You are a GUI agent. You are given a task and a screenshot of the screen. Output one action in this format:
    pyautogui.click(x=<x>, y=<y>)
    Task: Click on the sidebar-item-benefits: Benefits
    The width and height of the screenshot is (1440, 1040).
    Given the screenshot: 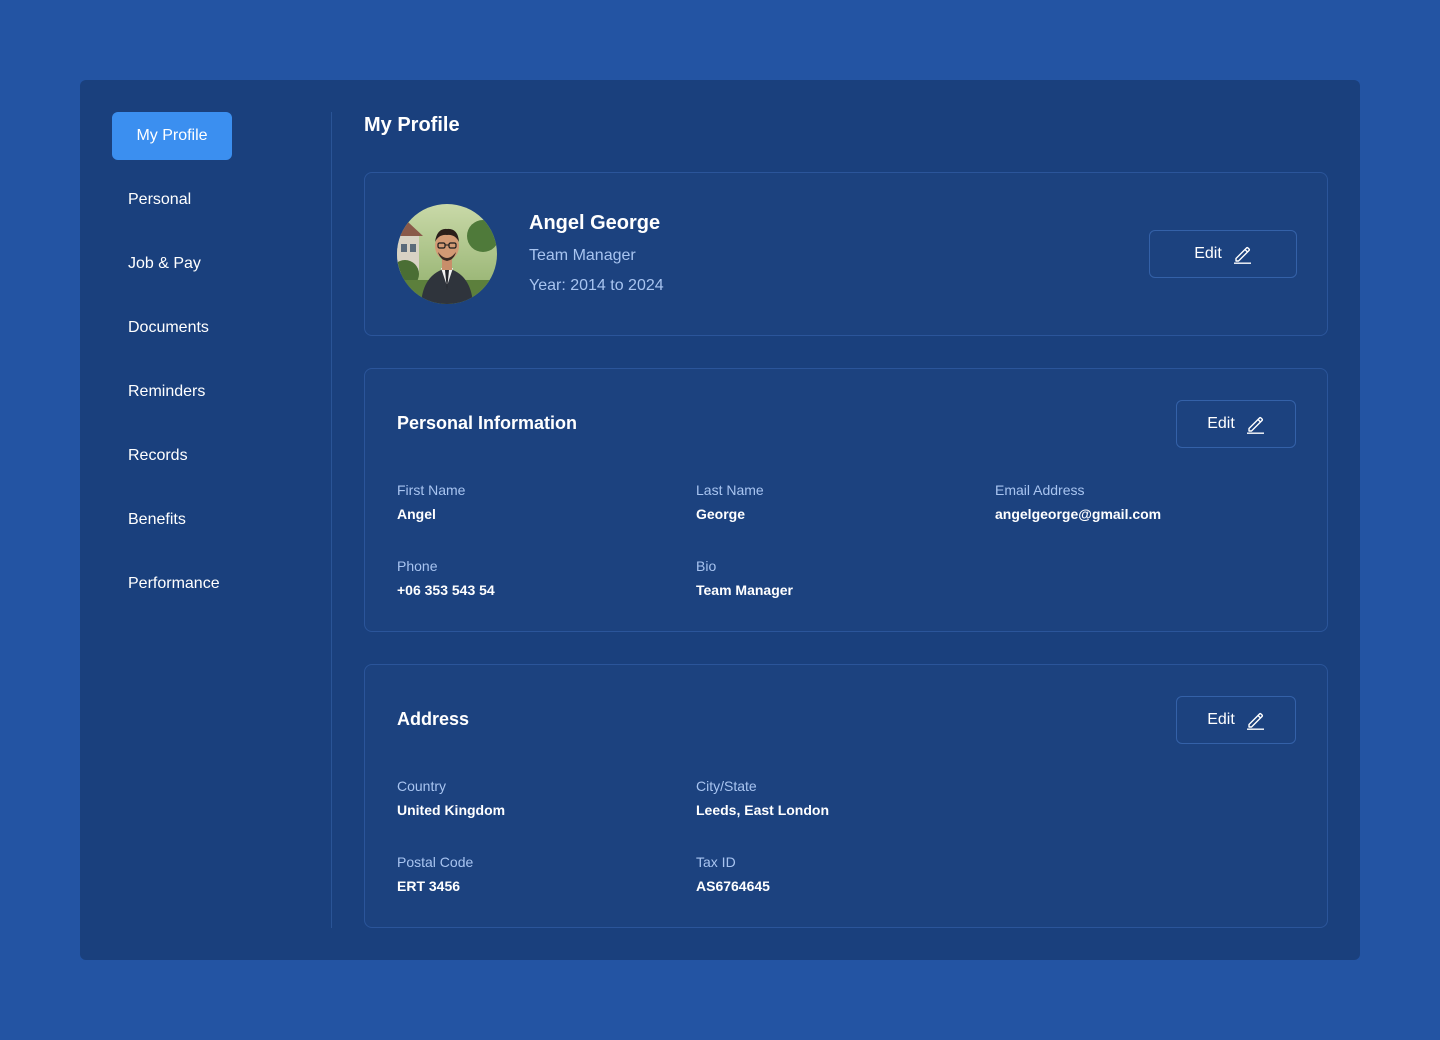 What is the action you would take?
    pyautogui.click(x=149, y=520)
    